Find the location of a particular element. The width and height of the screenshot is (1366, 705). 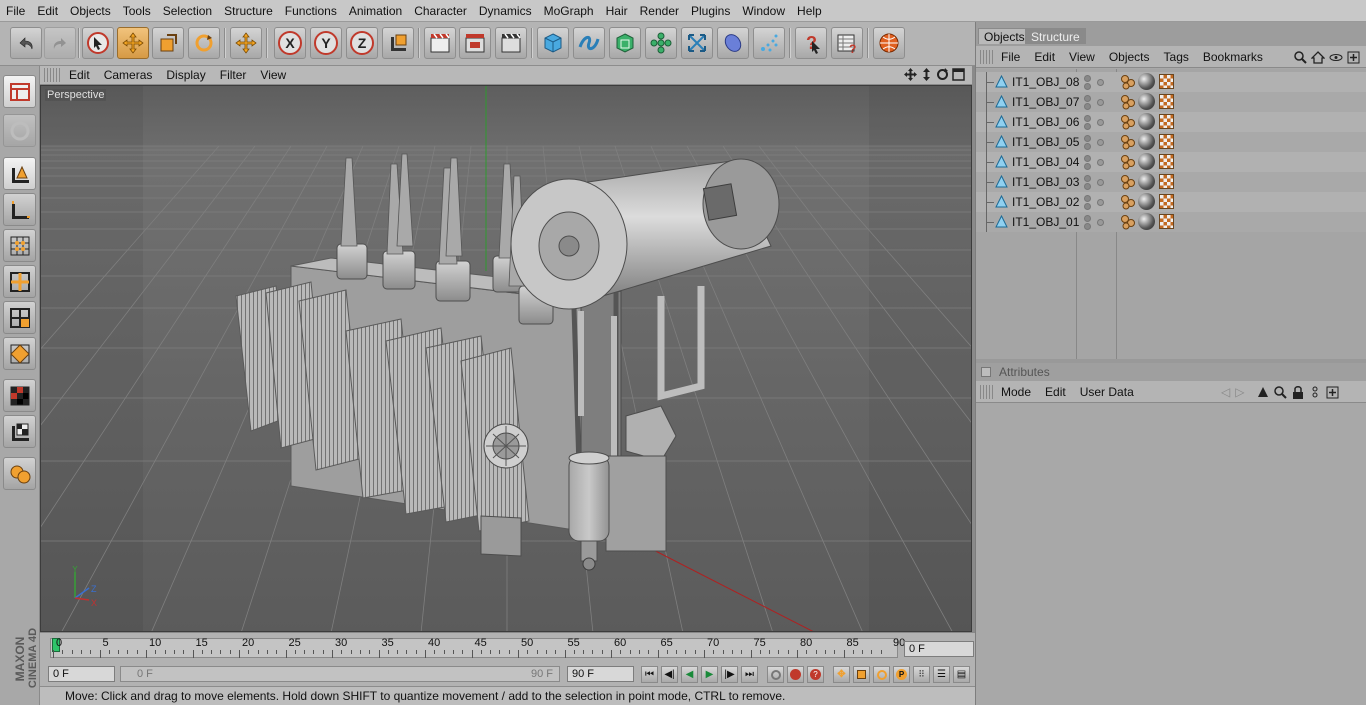

redo-icon is located at coordinates (60, 43).